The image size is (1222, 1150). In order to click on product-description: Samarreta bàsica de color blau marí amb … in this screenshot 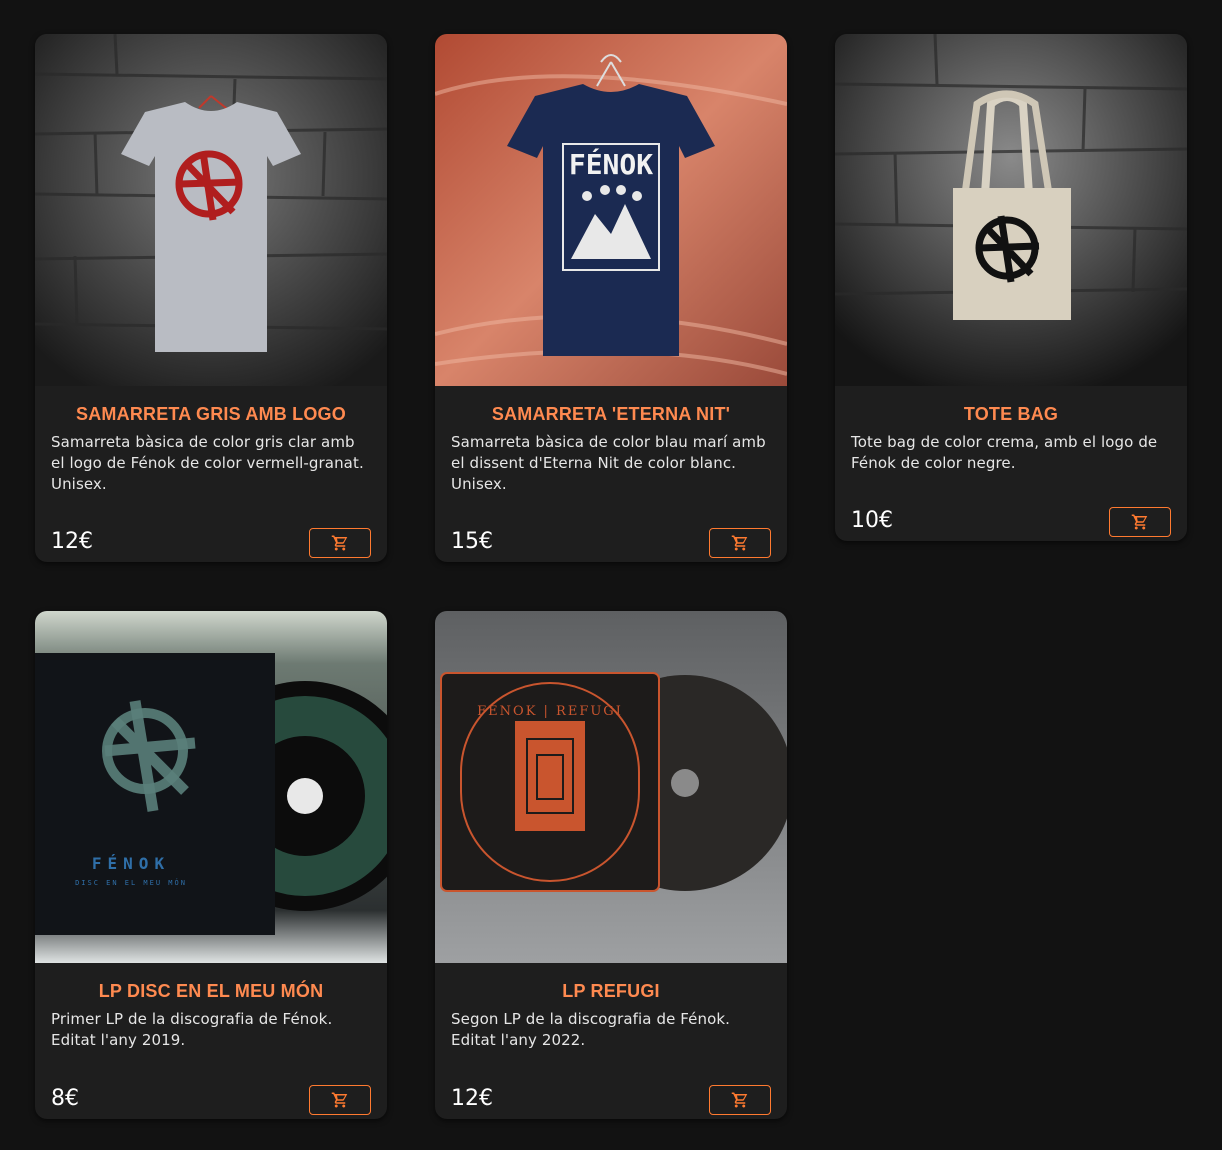, I will do `click(608, 463)`.